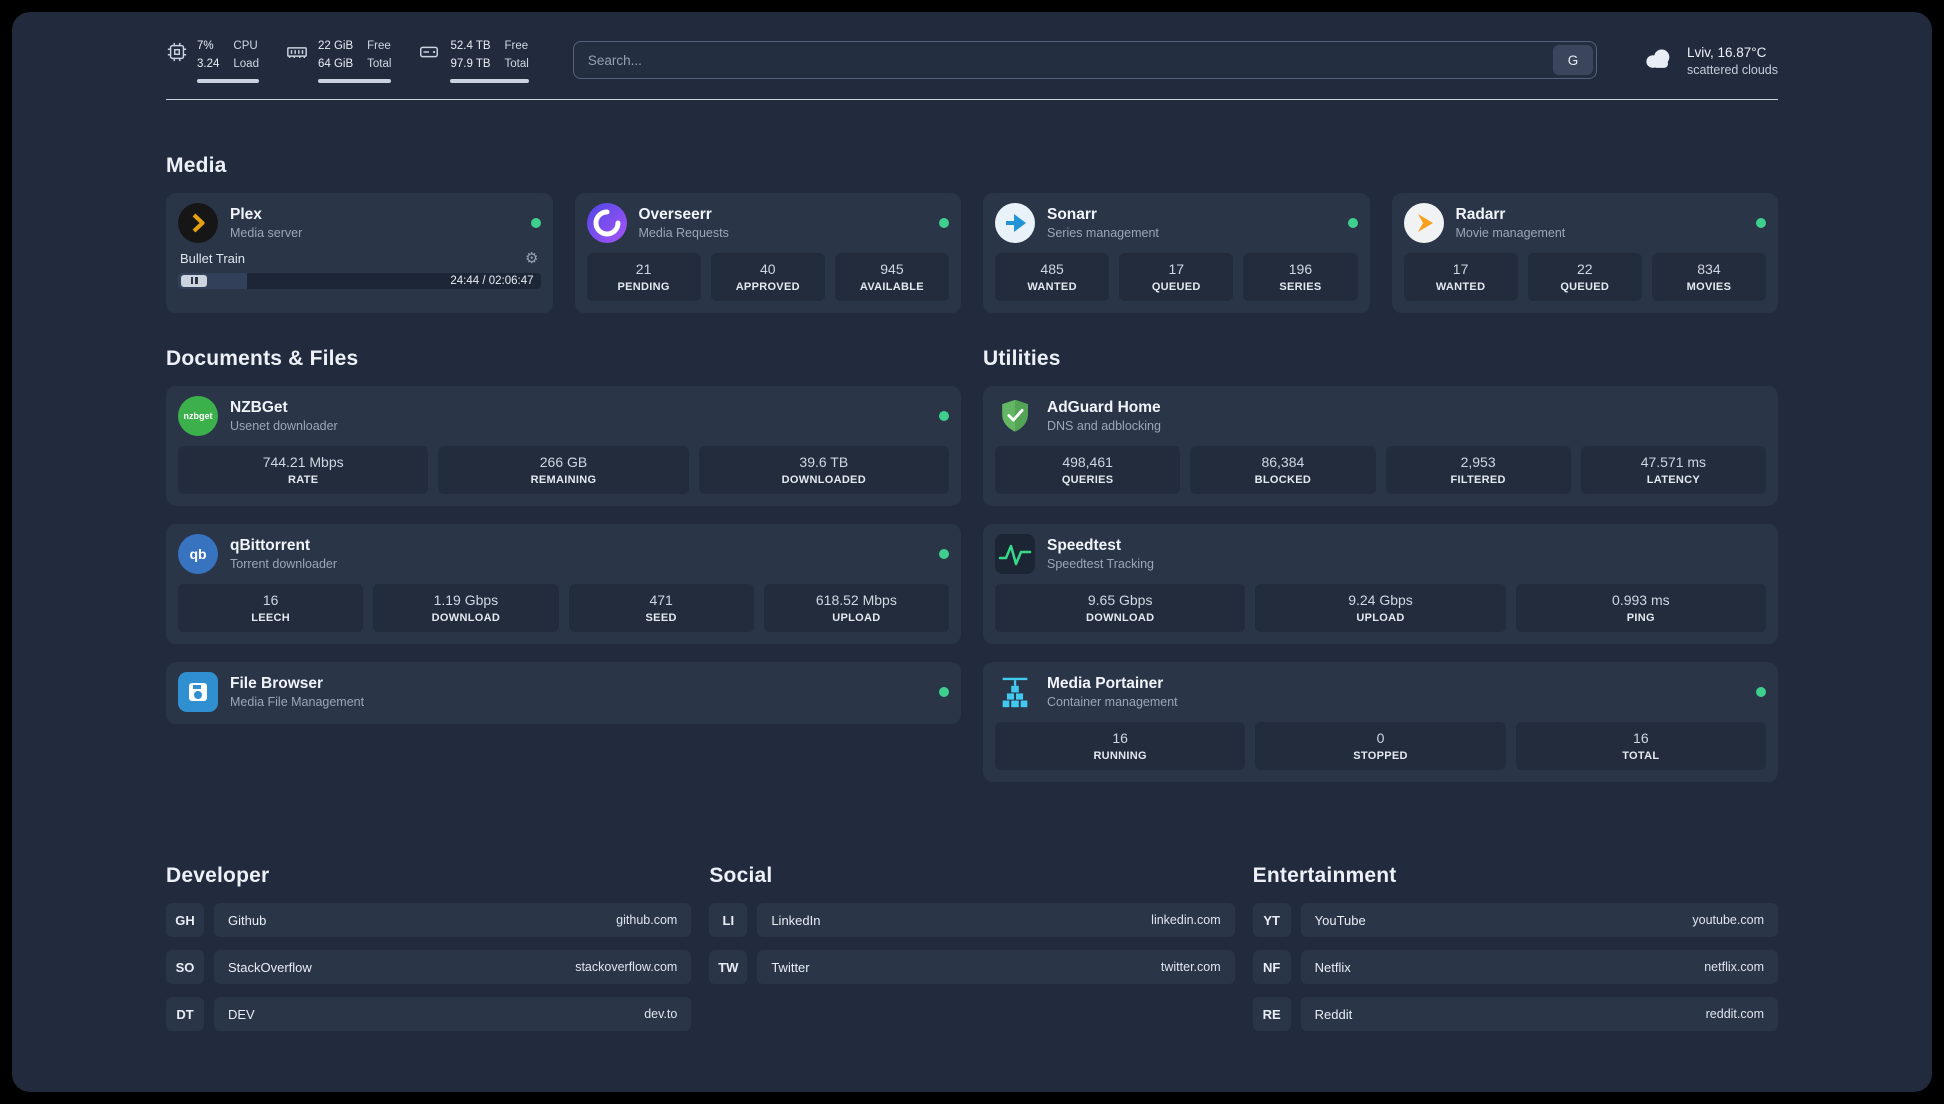  Describe the element at coordinates (359, 280) in the screenshot. I see `playback-seek-bar: 24:44 / 02:06:47` at that location.